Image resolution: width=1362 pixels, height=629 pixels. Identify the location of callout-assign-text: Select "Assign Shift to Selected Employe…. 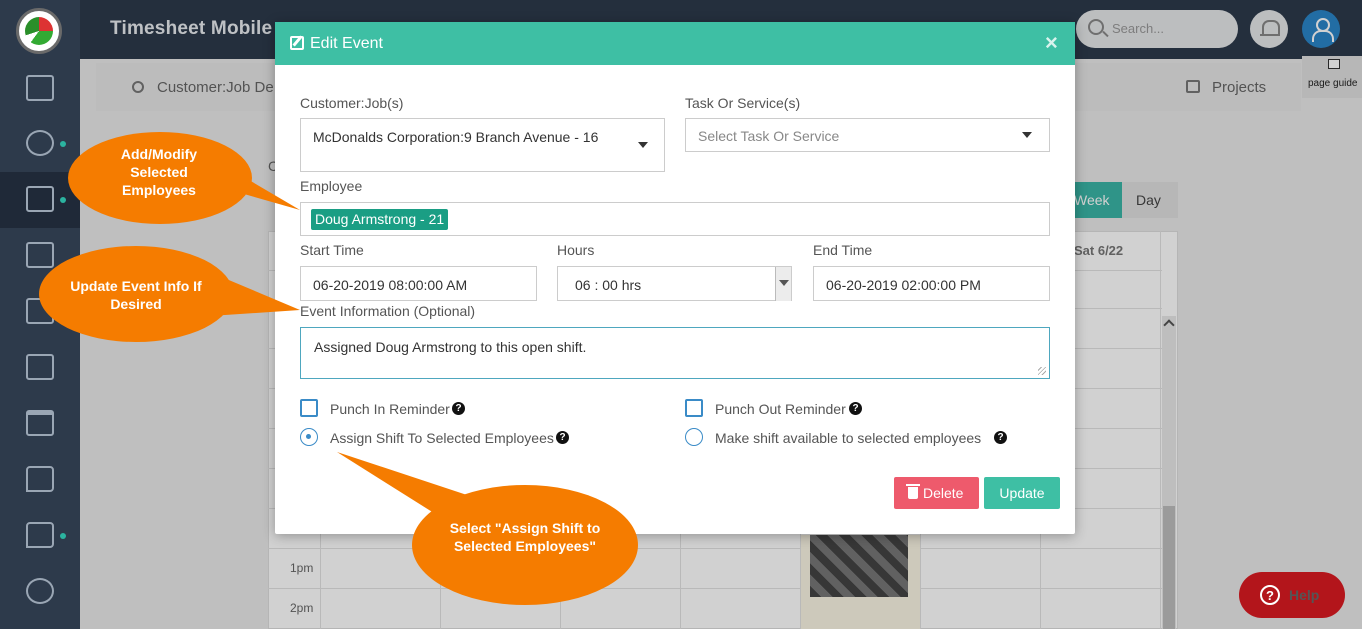
(525, 537).